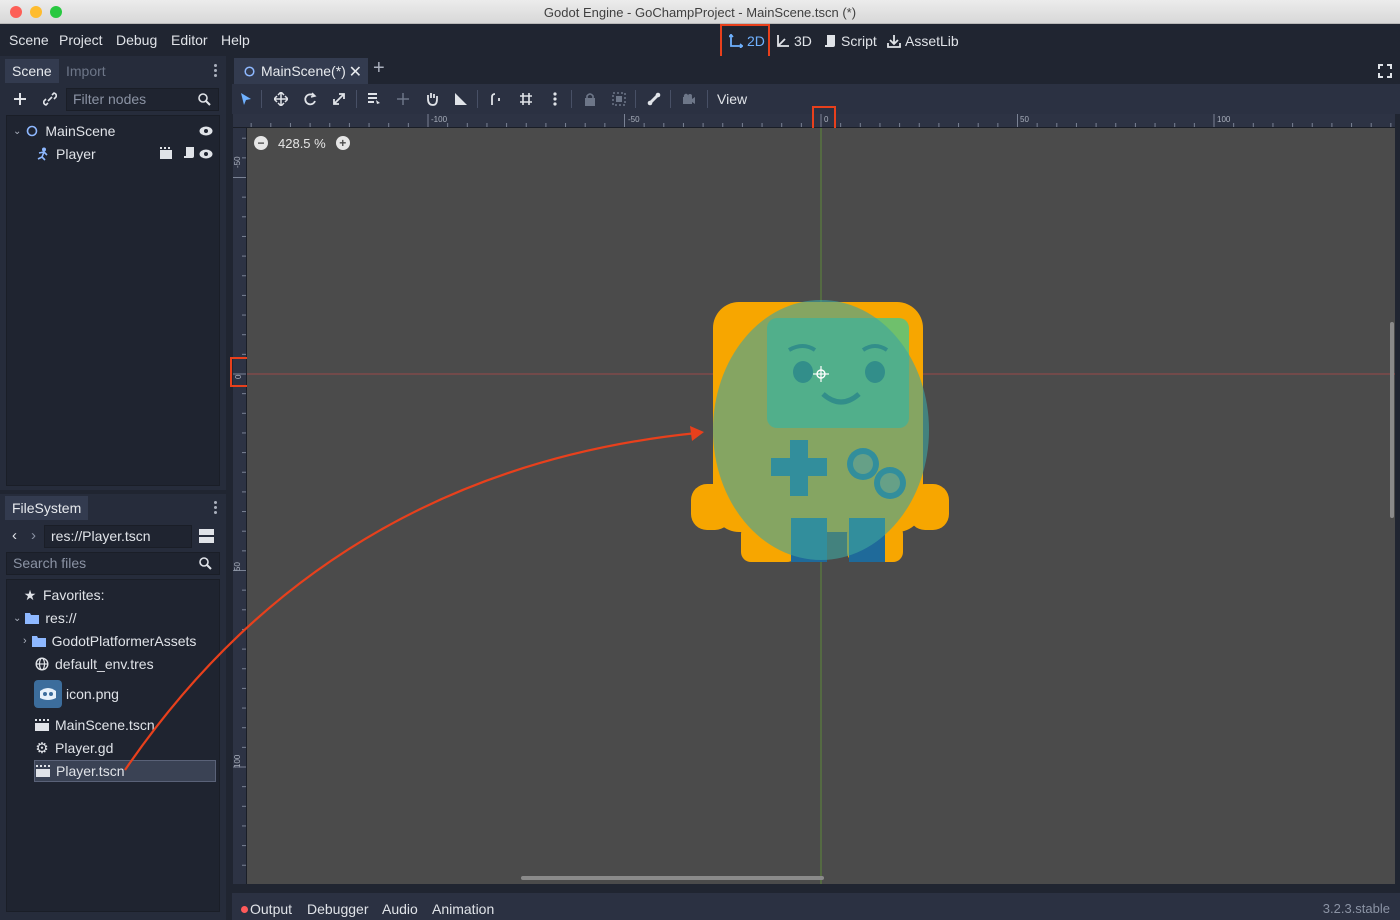 This screenshot has height=920, width=1400. Describe the element at coordinates (1356, 908) in the screenshot. I see `version-label: 3.2.3.stable` at that location.